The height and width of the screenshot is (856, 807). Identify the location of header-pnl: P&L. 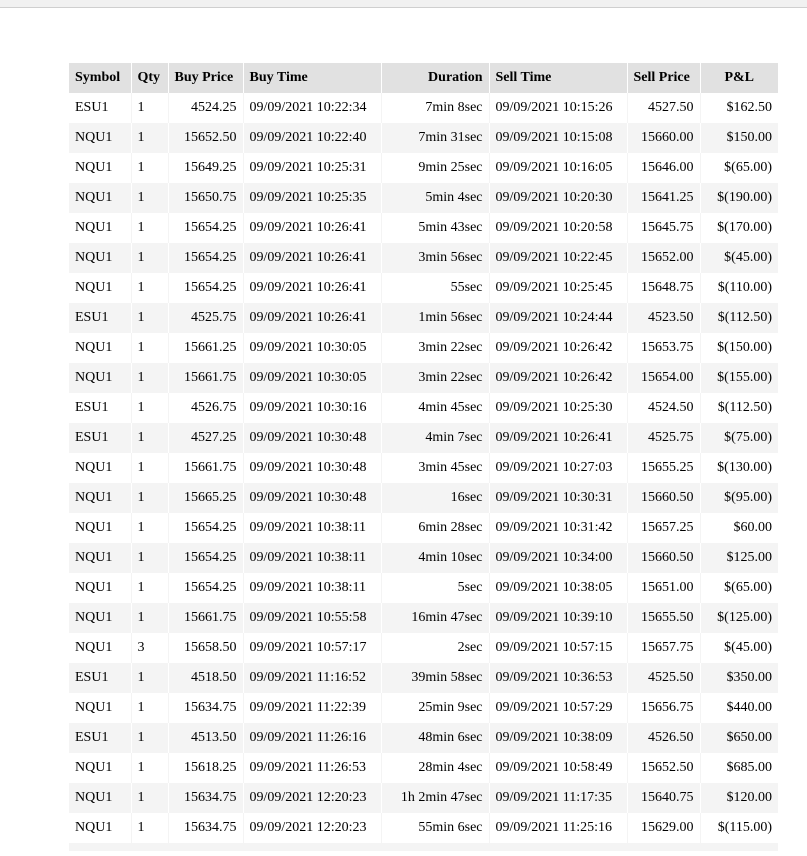
(739, 78).